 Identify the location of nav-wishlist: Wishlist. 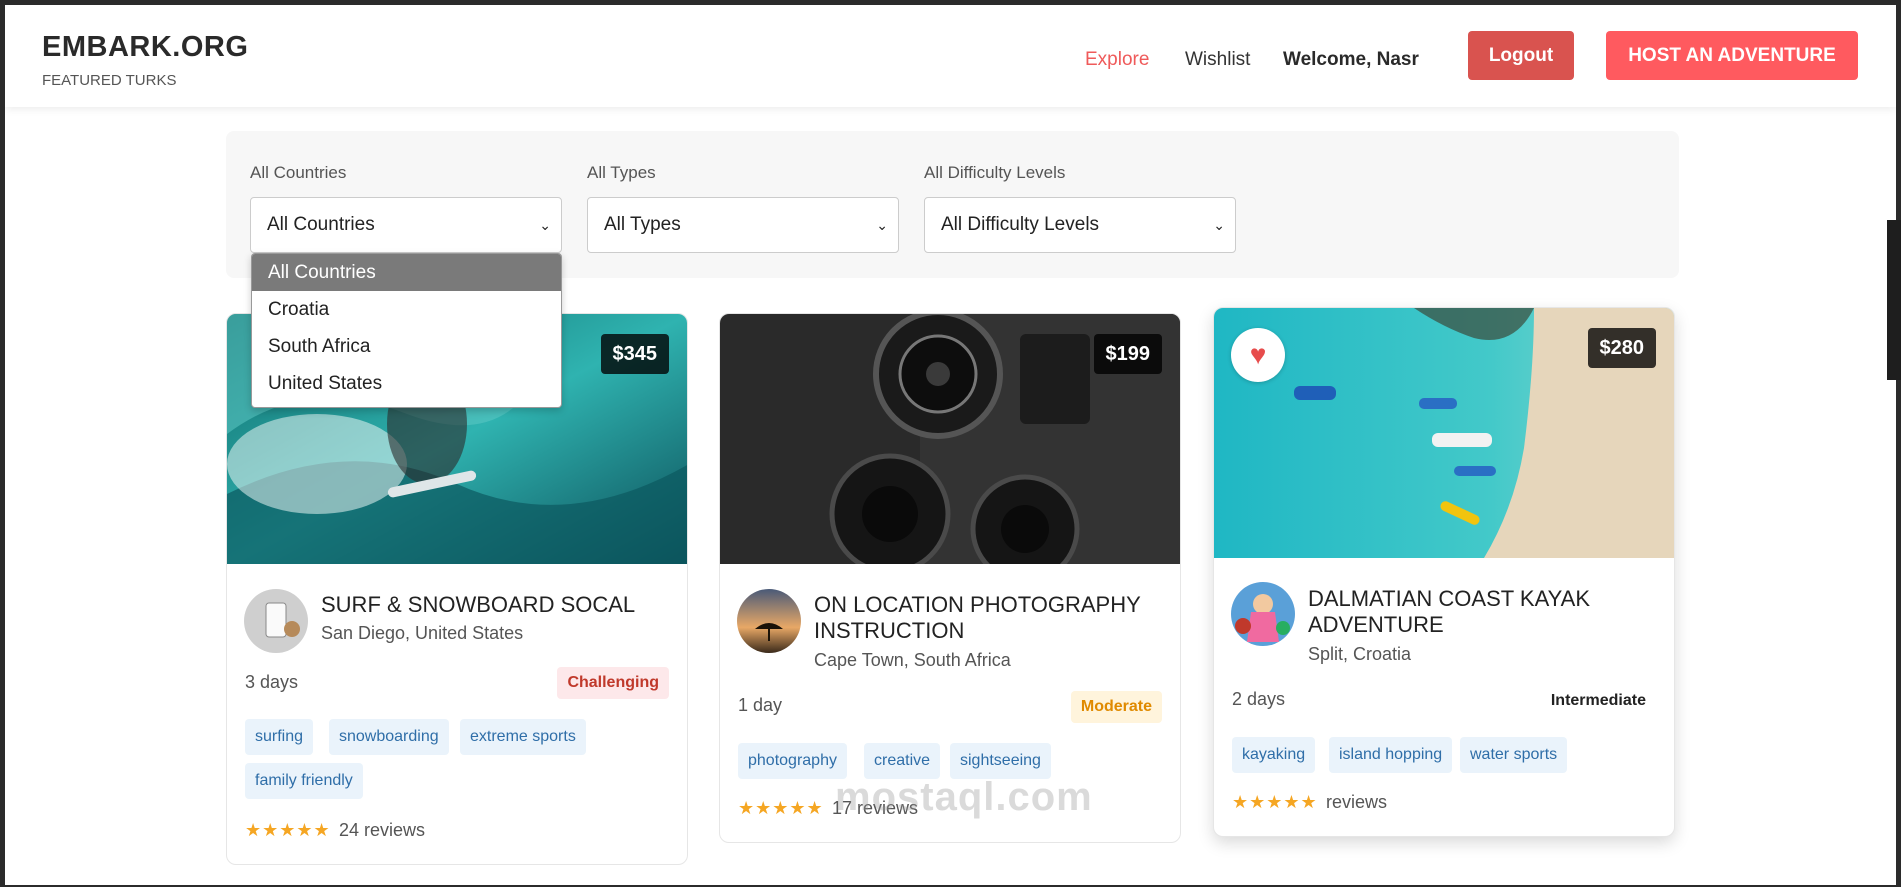
(1217, 60).